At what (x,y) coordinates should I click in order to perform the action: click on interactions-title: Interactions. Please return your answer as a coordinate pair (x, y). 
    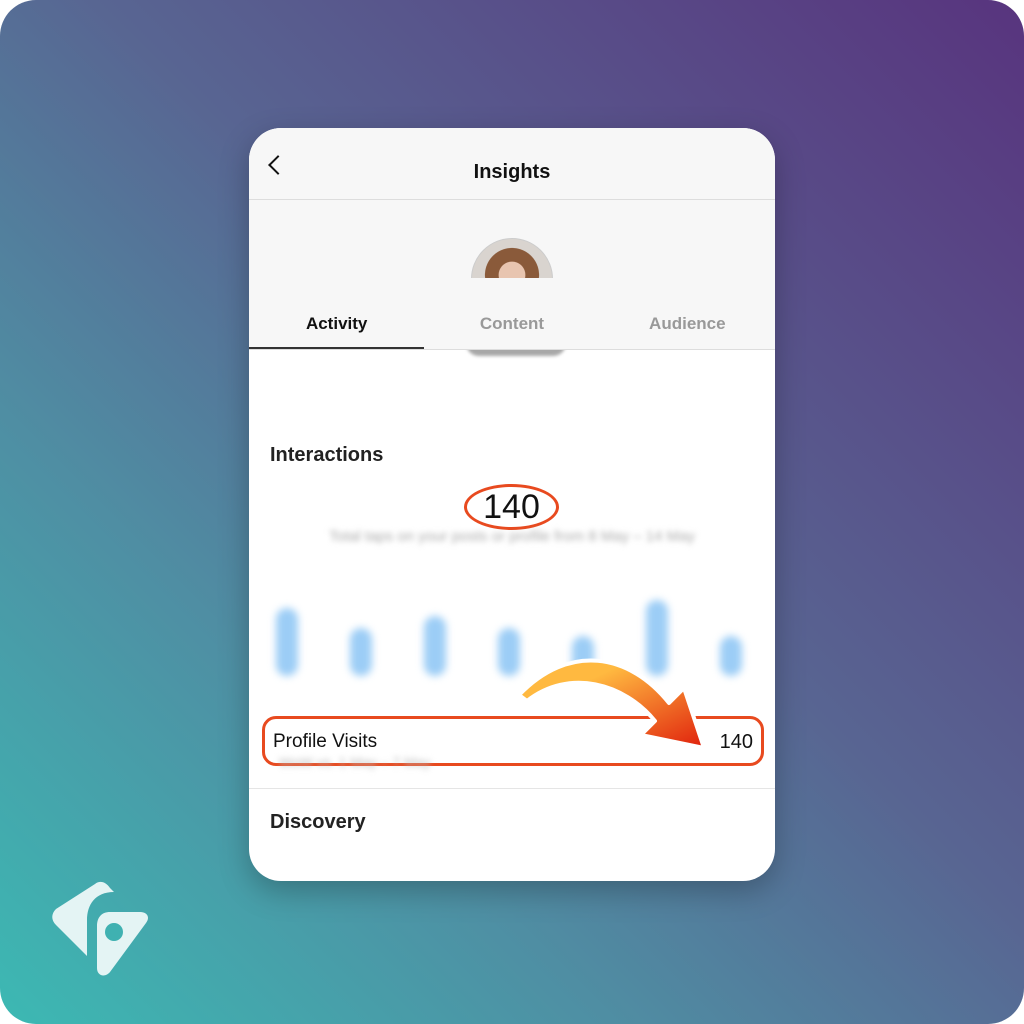
    Looking at the image, I should click on (327, 455).